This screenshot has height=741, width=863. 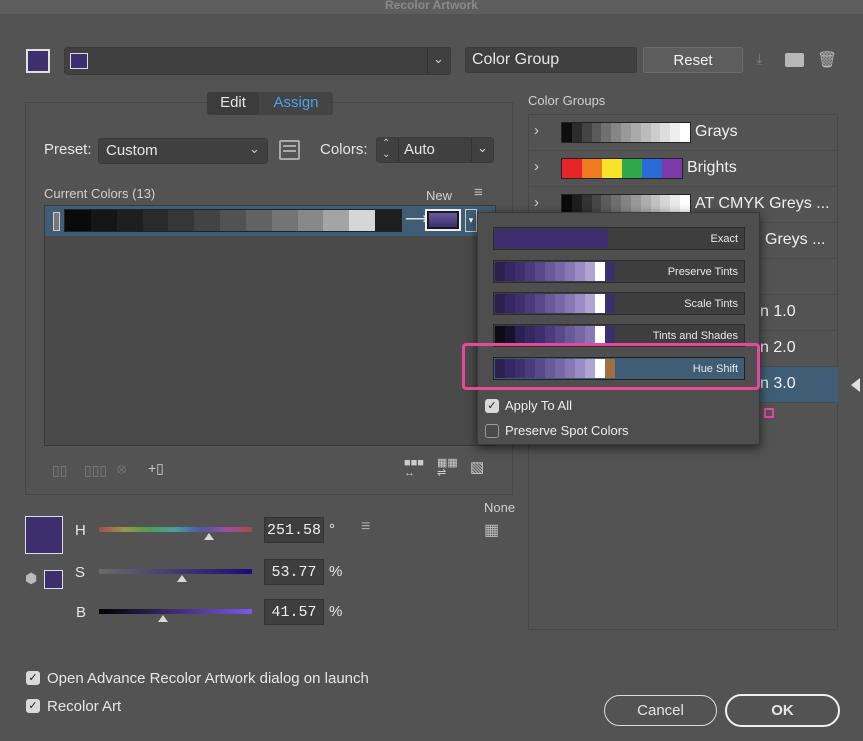 I want to click on hue-slider-thumb, so click(x=209, y=536).